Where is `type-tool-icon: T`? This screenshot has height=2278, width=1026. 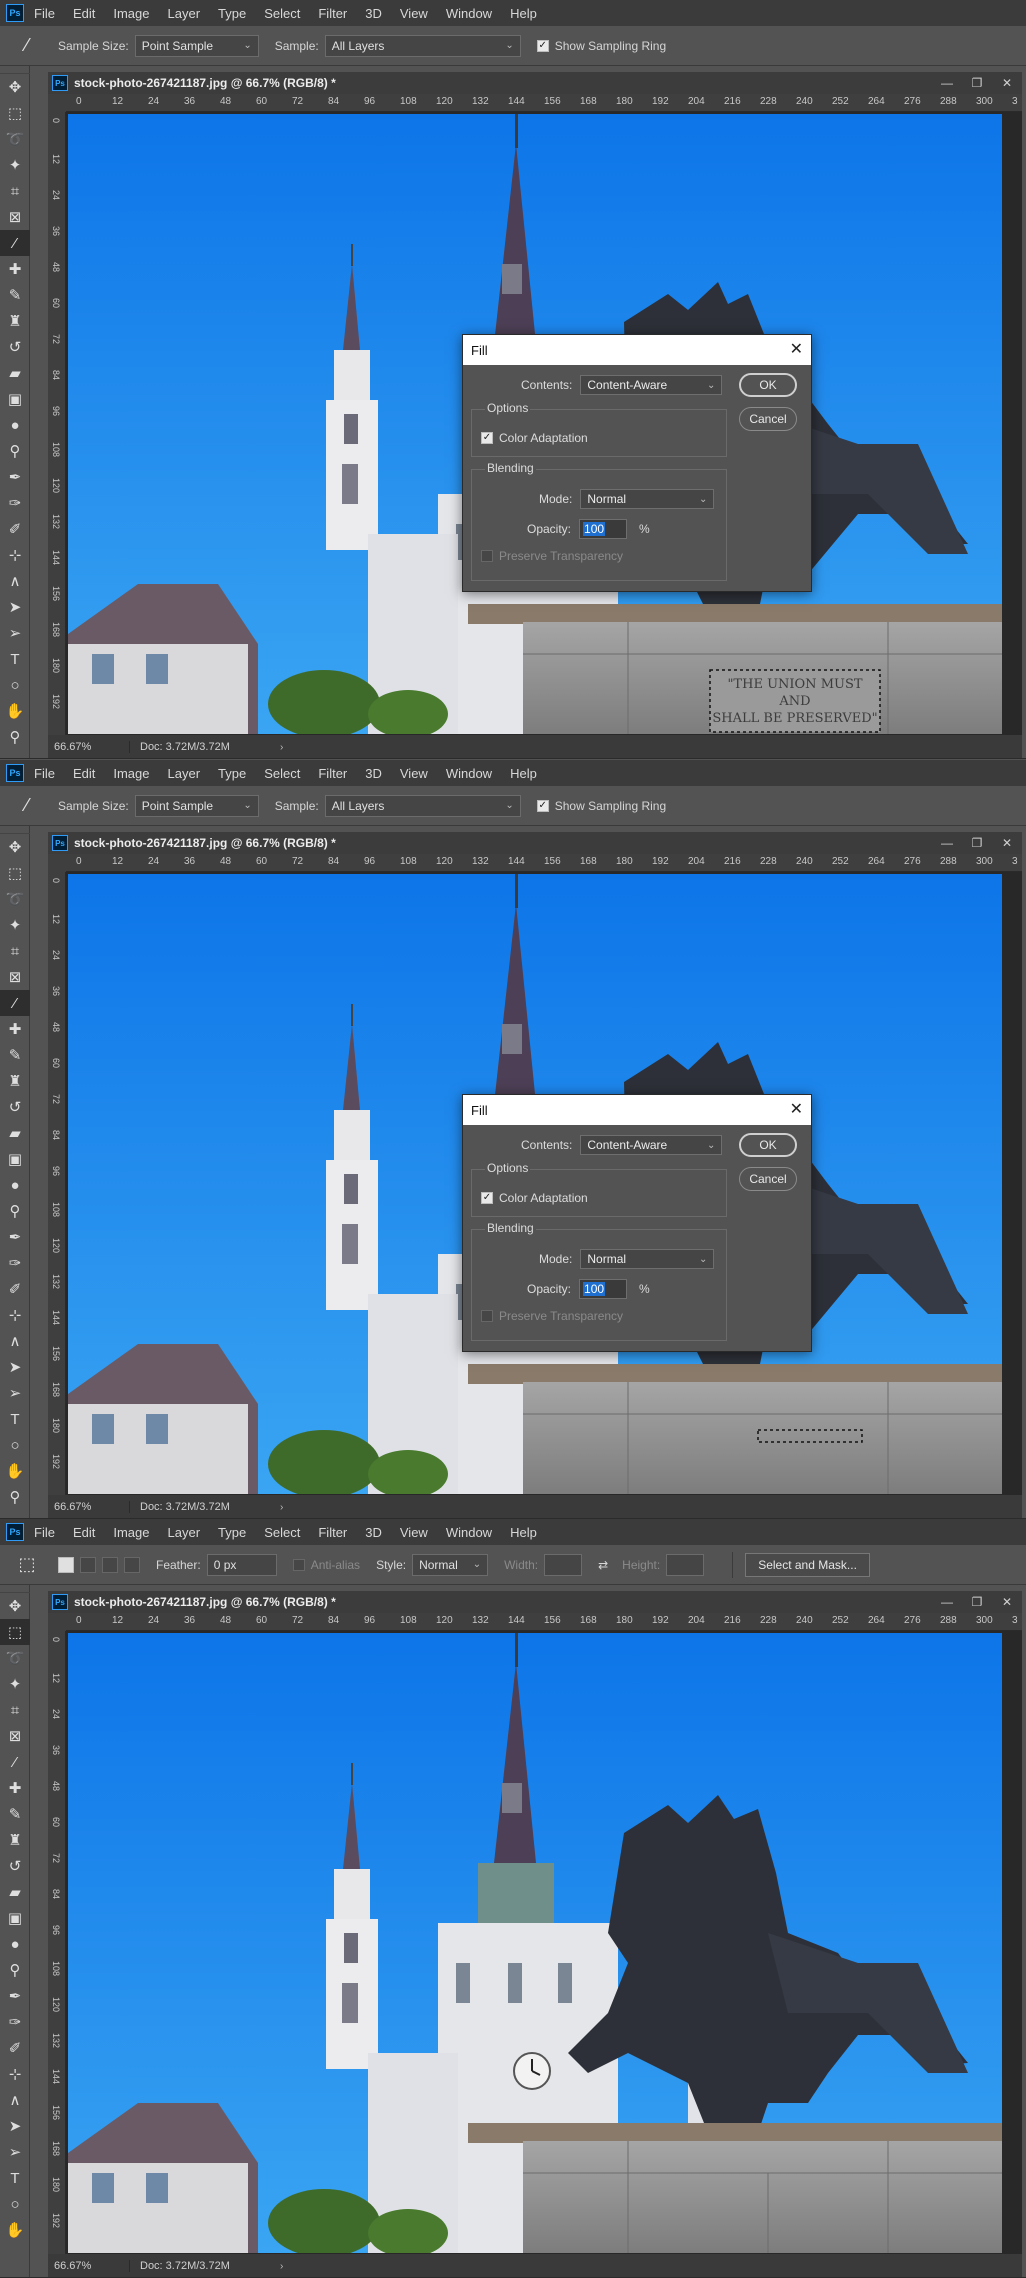 type-tool-icon: T is located at coordinates (15, 1419).